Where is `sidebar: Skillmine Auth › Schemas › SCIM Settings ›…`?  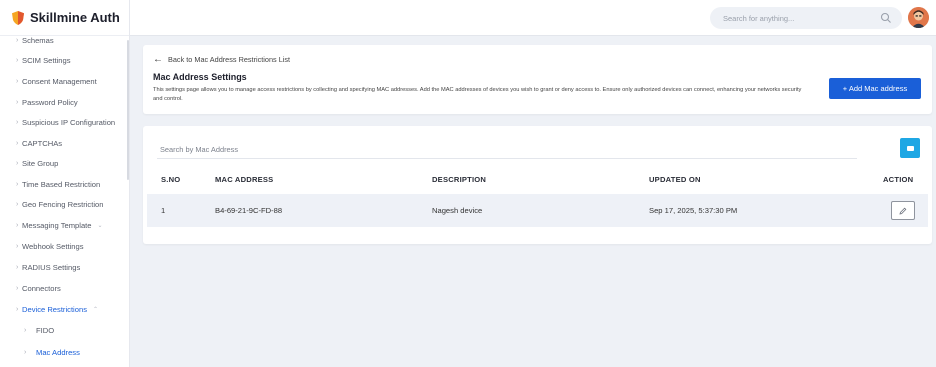
sidebar: Skillmine Auth › Schemas › SCIM Settings ›… is located at coordinates (65, 183).